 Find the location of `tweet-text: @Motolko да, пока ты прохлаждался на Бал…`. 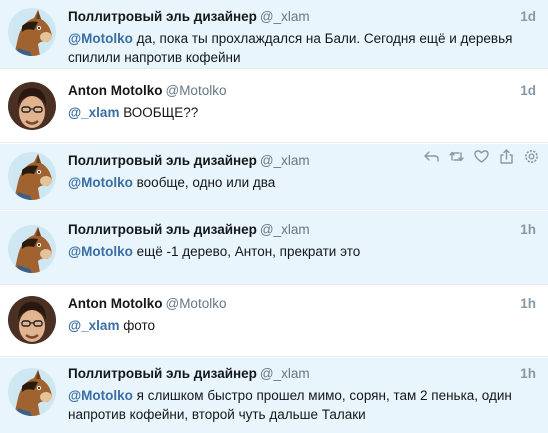

tweet-text: @Motolko да, пока ты прохлаждался на Бал… is located at coordinates (302, 48).